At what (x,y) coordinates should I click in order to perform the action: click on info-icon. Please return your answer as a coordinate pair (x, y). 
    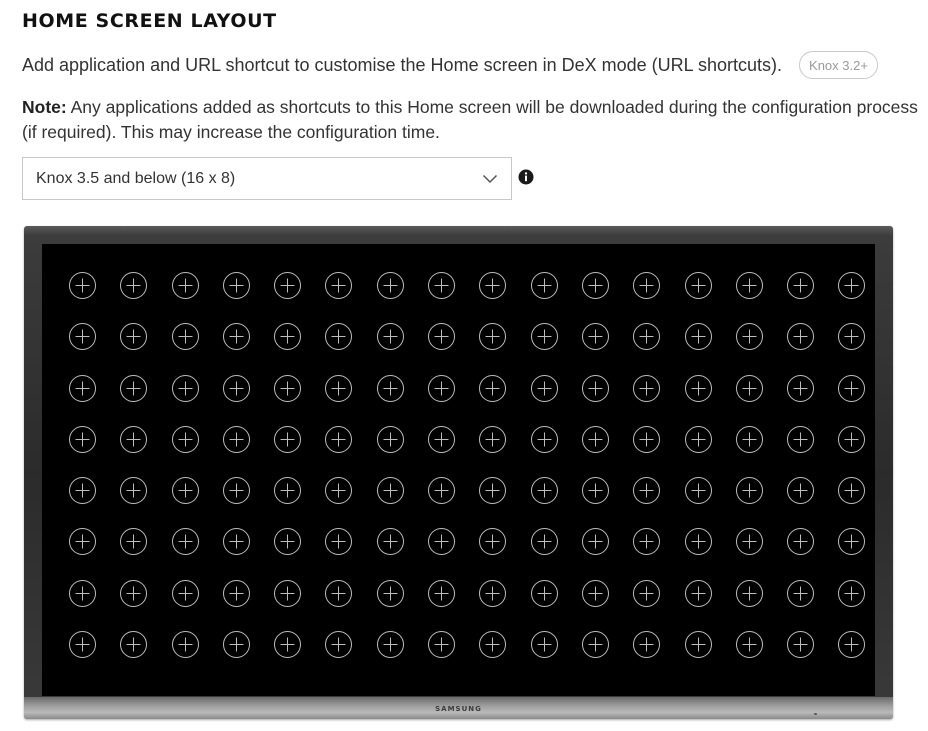
    Looking at the image, I should click on (526, 177).